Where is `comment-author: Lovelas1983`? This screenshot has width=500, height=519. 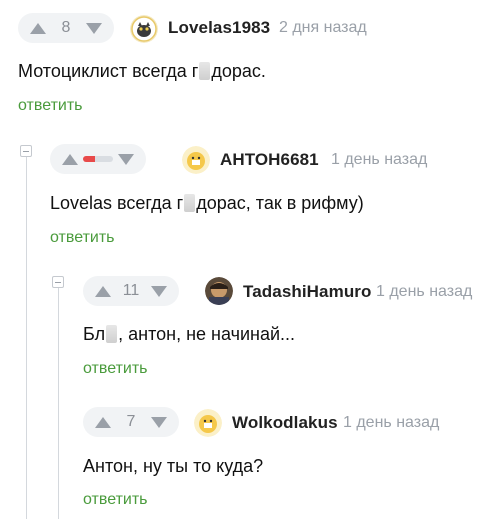 comment-author: Lovelas1983 is located at coordinates (219, 28).